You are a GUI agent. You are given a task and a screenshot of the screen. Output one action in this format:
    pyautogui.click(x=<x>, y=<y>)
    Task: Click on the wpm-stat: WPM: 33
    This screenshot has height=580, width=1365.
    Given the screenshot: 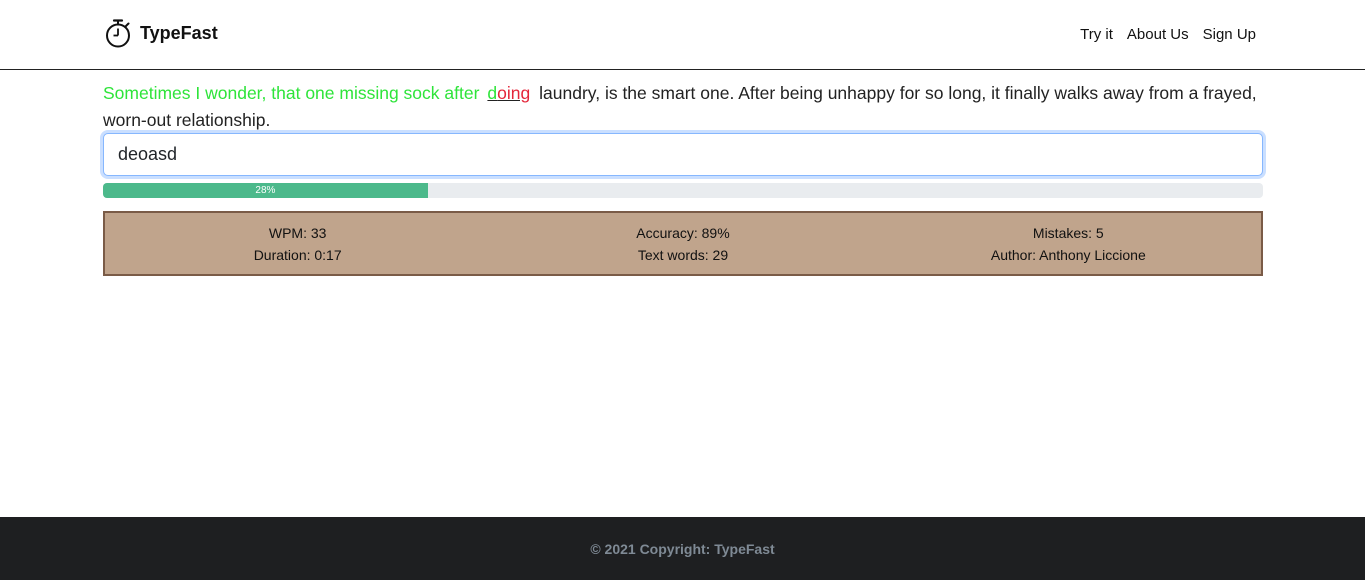 What is the action you would take?
    pyautogui.click(x=297, y=232)
    